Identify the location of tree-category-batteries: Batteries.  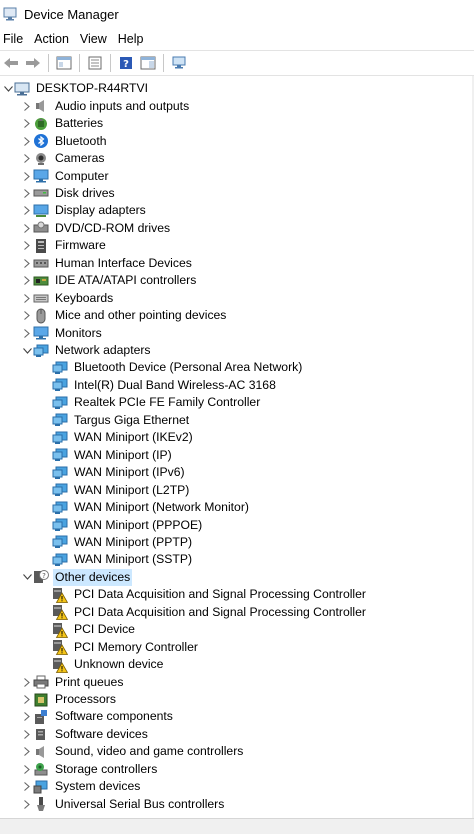
(63, 124).